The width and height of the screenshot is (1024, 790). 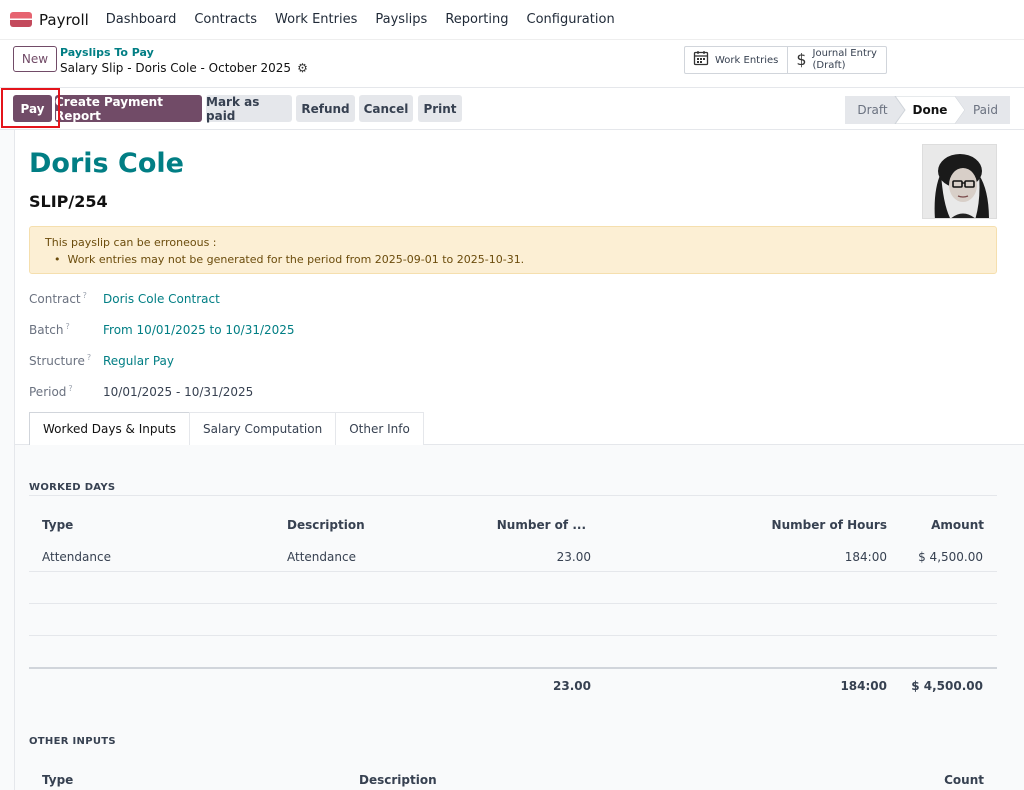 I want to click on period-label-text: Period, so click(x=48, y=392).